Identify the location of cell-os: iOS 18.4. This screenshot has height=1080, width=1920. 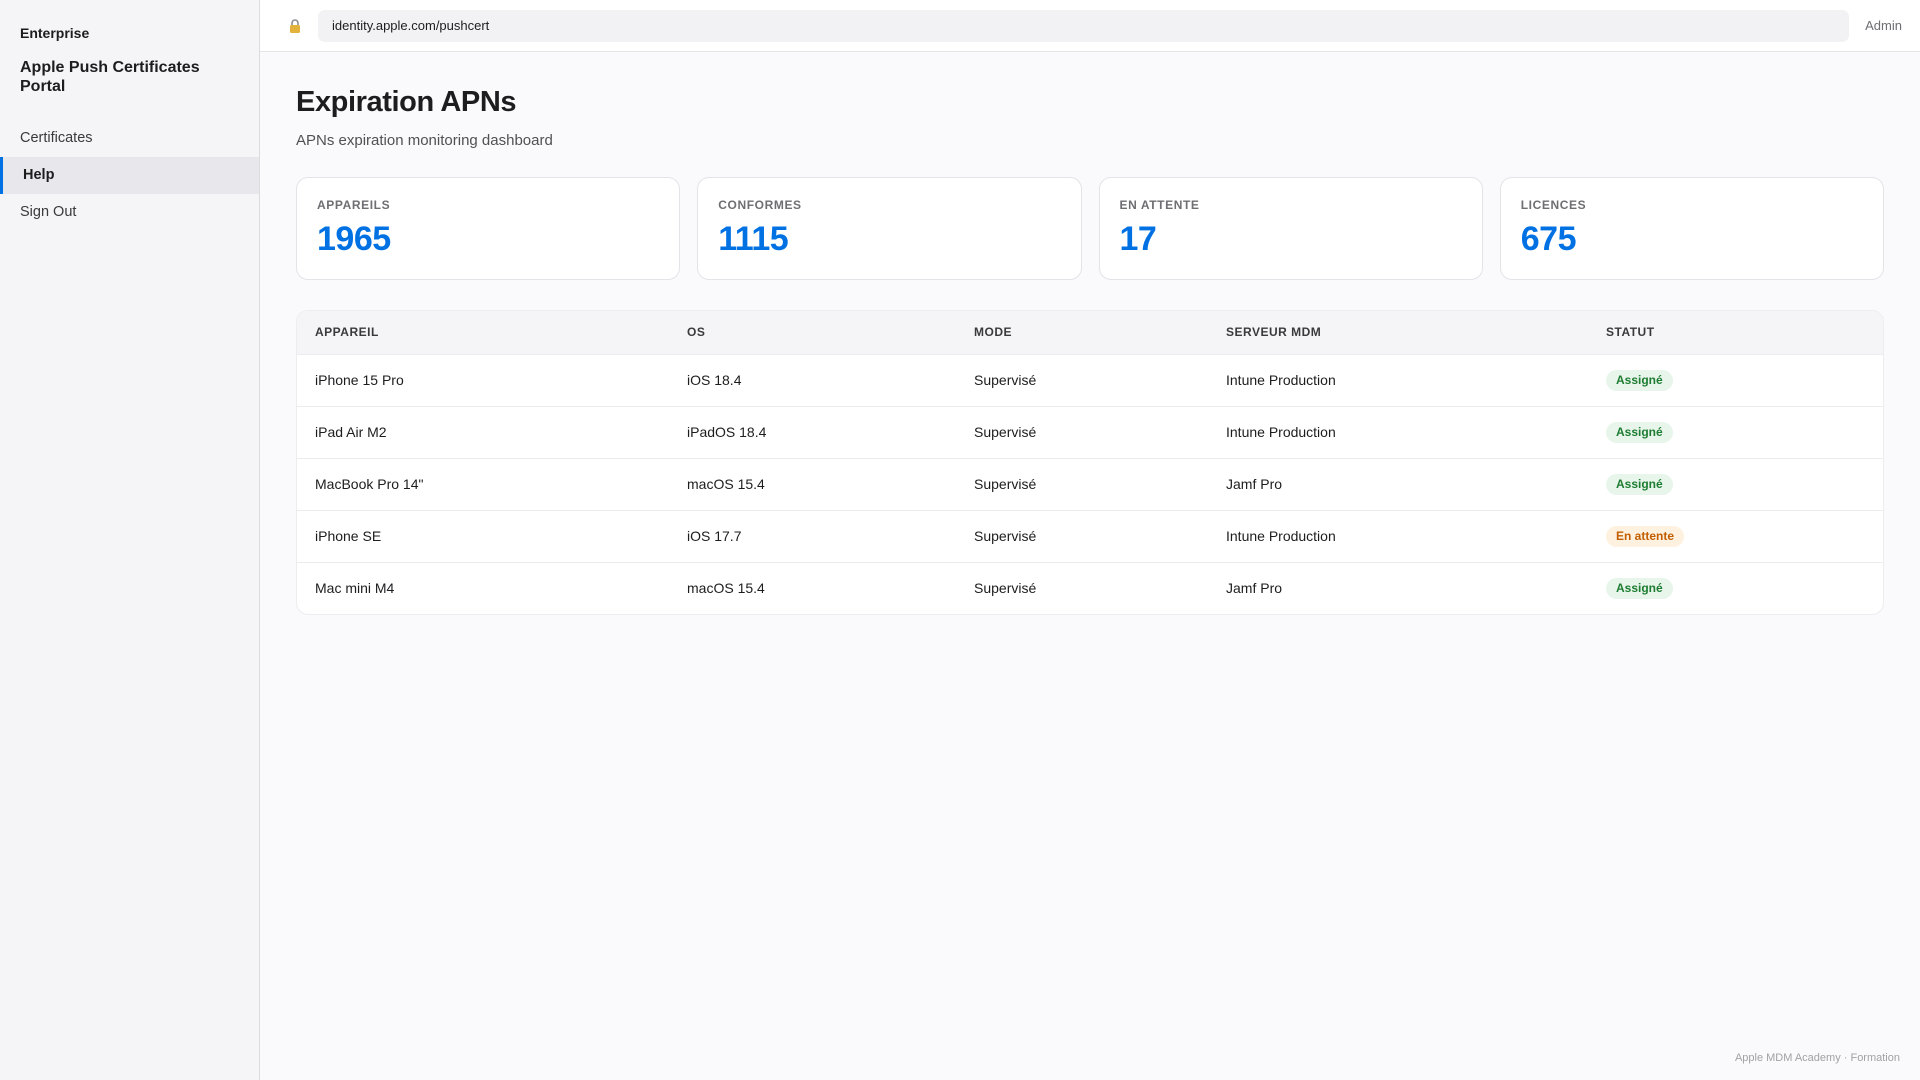
(714, 380).